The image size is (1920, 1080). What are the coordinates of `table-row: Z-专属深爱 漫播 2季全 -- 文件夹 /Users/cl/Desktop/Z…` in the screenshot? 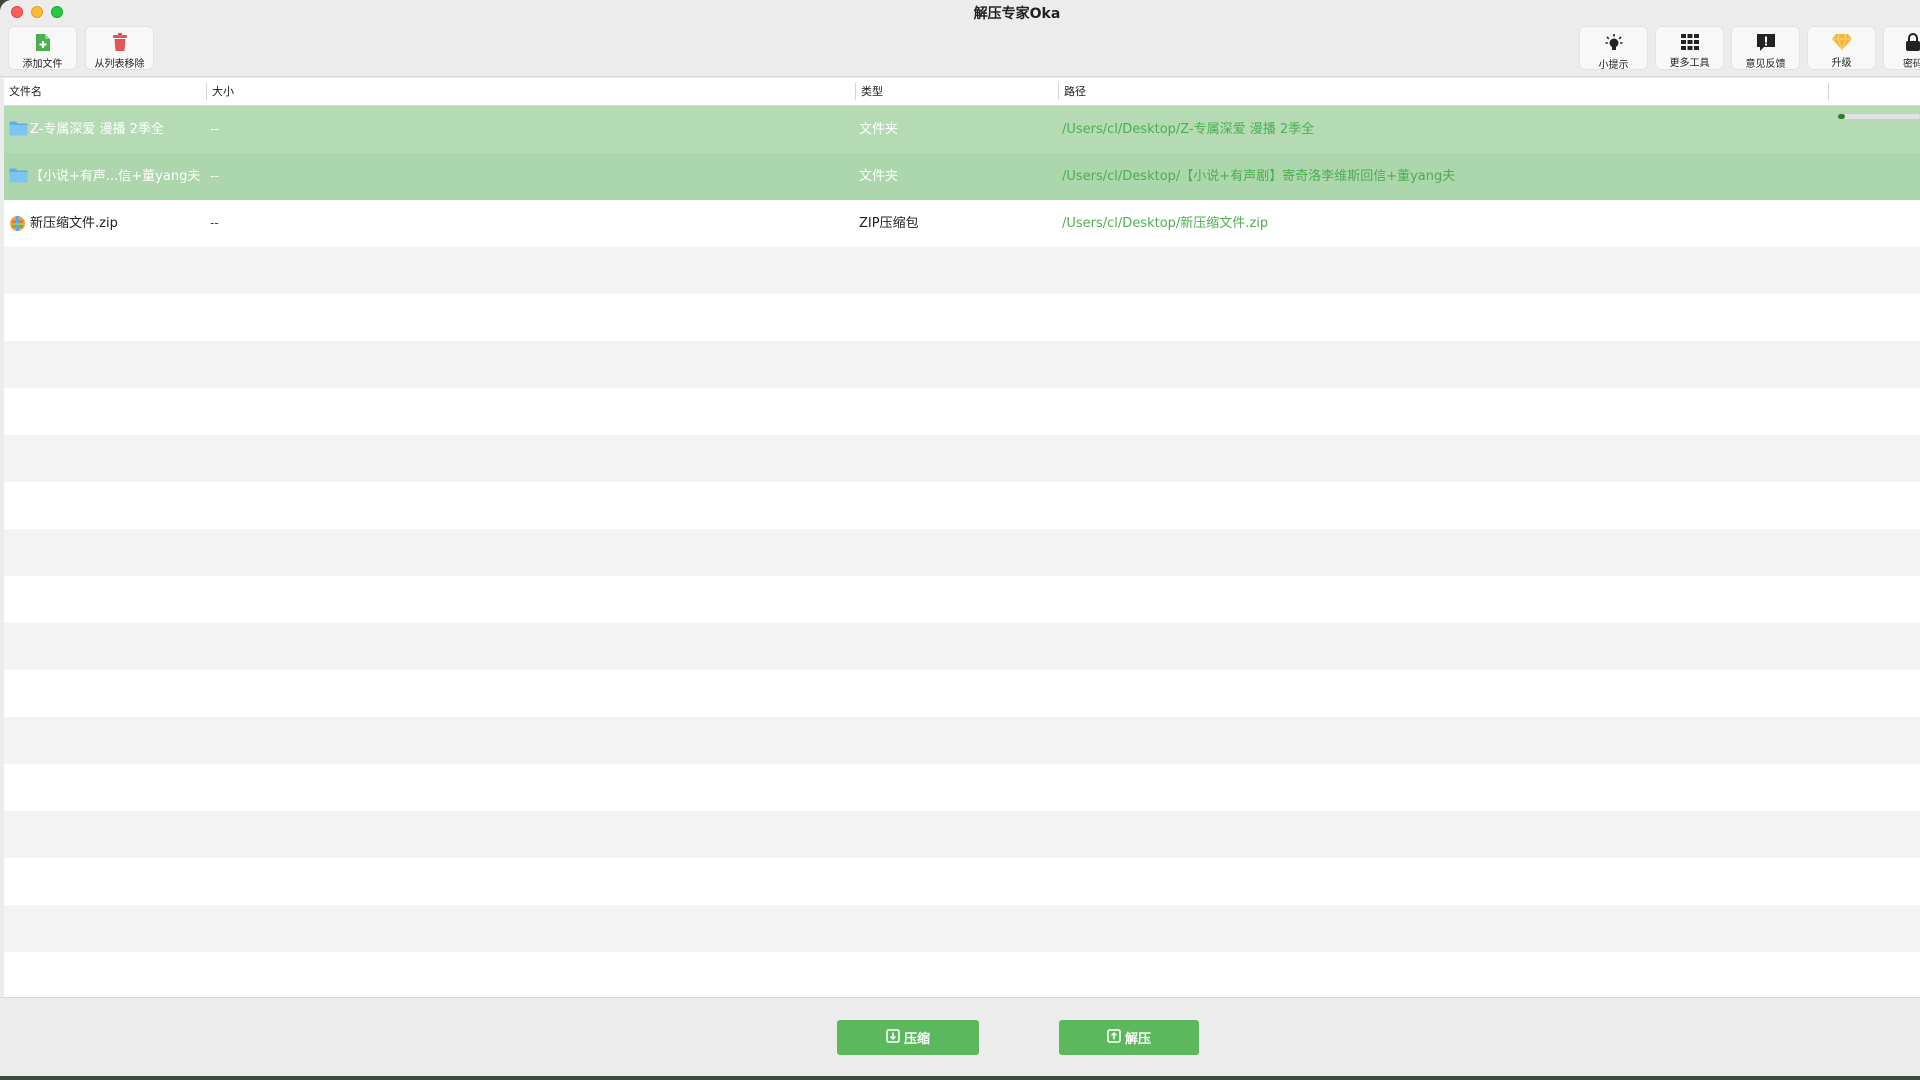 It's located at (962, 129).